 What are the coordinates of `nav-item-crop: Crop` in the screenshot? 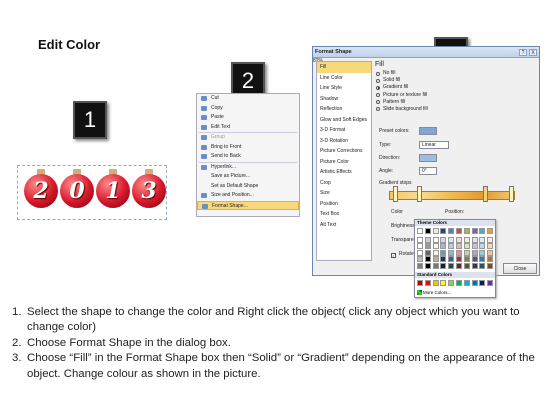 It's located at (344, 183).